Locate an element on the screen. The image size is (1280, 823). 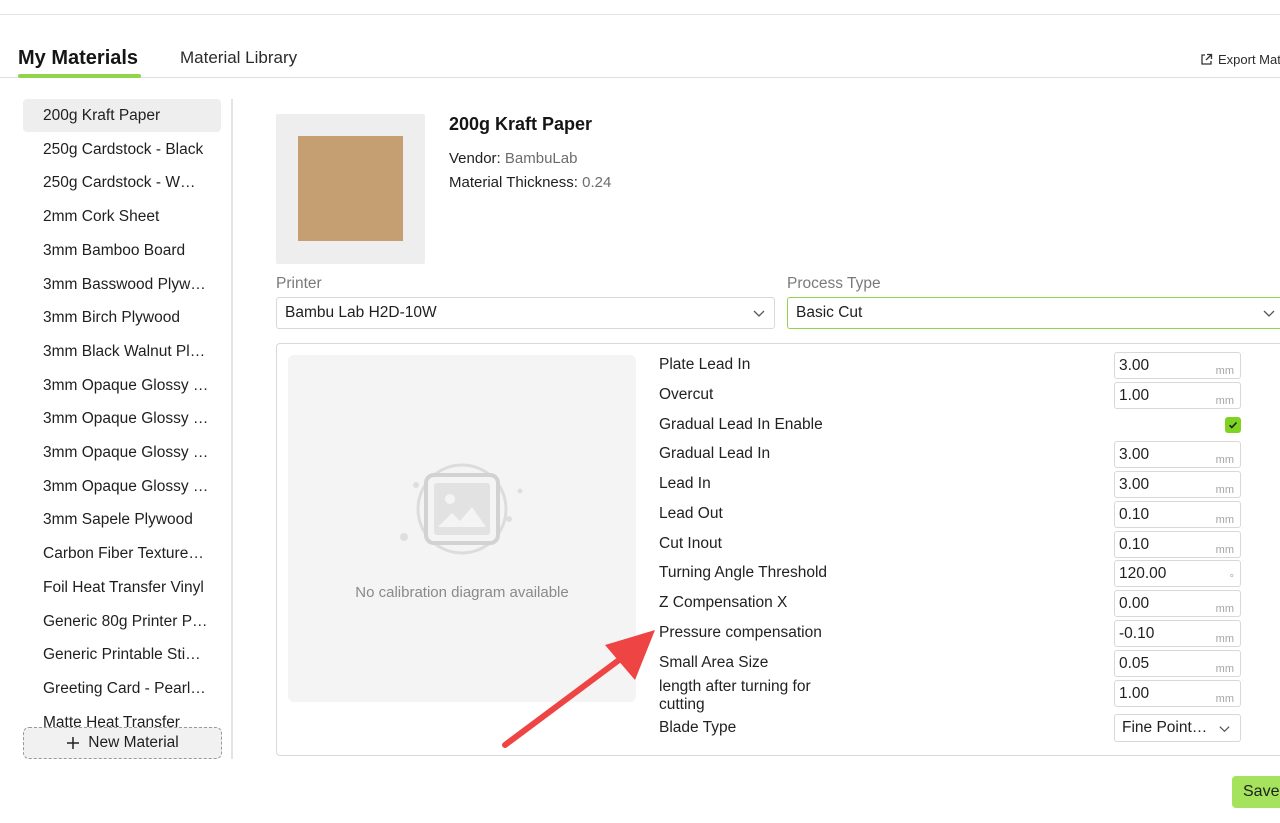
blade-type-label: Blade Type is located at coordinates (698, 727).